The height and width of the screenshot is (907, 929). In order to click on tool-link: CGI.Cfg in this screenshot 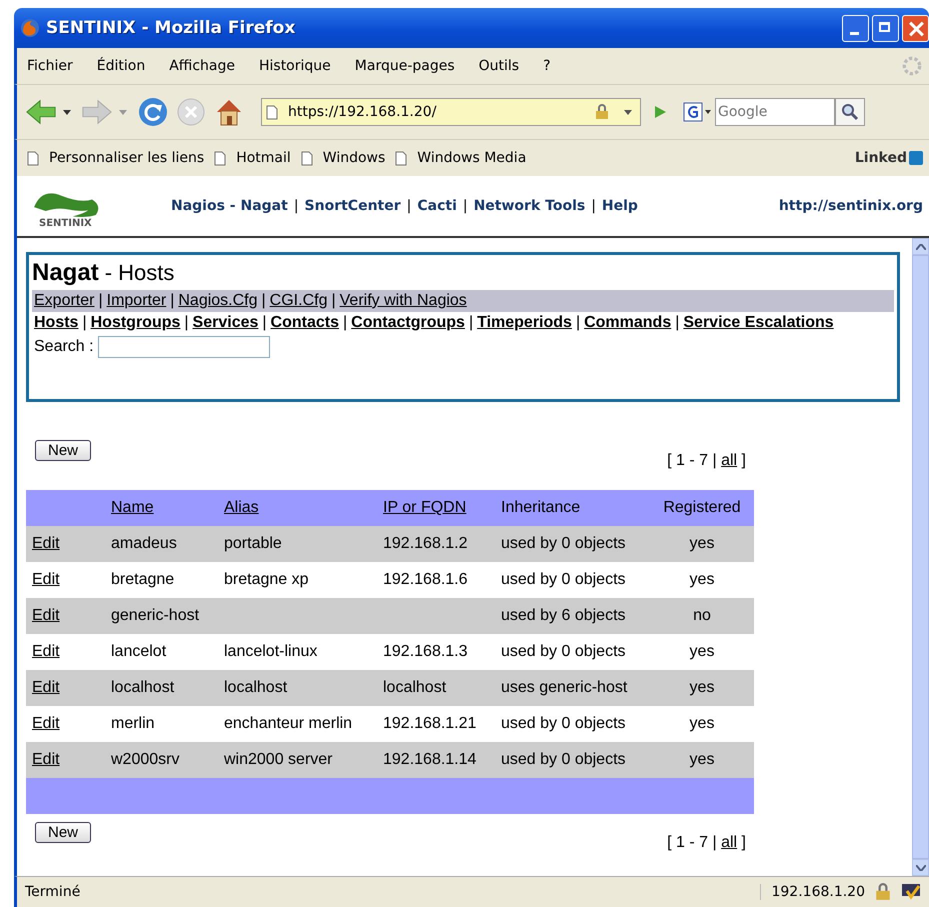, I will do `click(299, 301)`.